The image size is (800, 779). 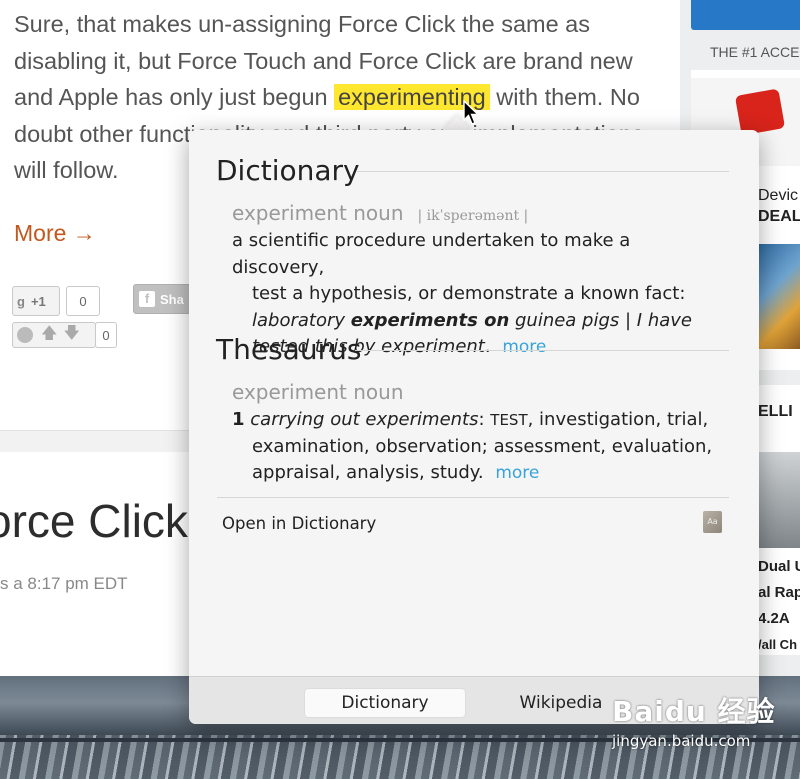 I want to click on sidebar-product-line: /all Ch, so click(x=778, y=644).